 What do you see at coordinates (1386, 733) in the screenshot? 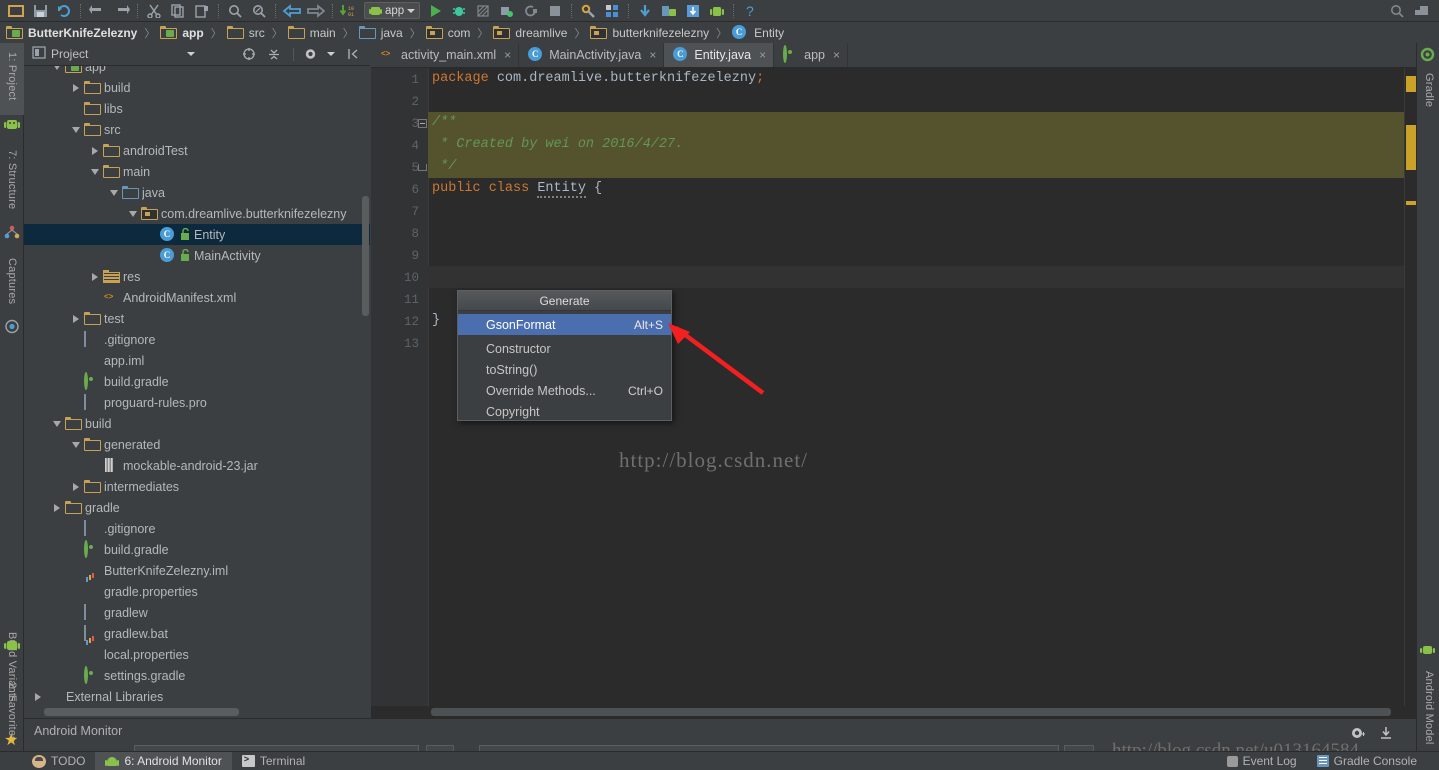
I see `monitor-hide-icon` at bounding box center [1386, 733].